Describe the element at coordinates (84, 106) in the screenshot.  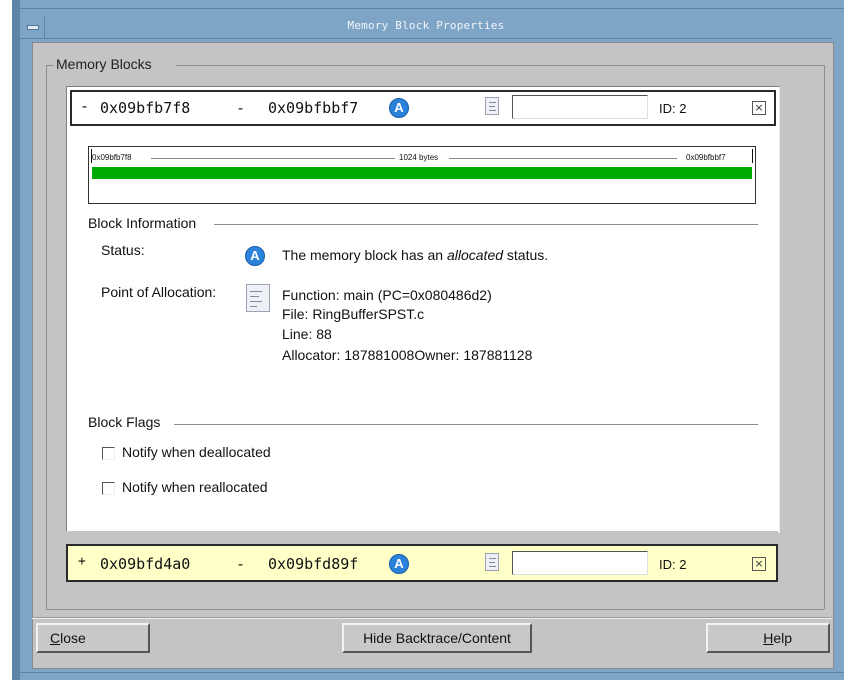
I see `collapse-toggle: -` at that location.